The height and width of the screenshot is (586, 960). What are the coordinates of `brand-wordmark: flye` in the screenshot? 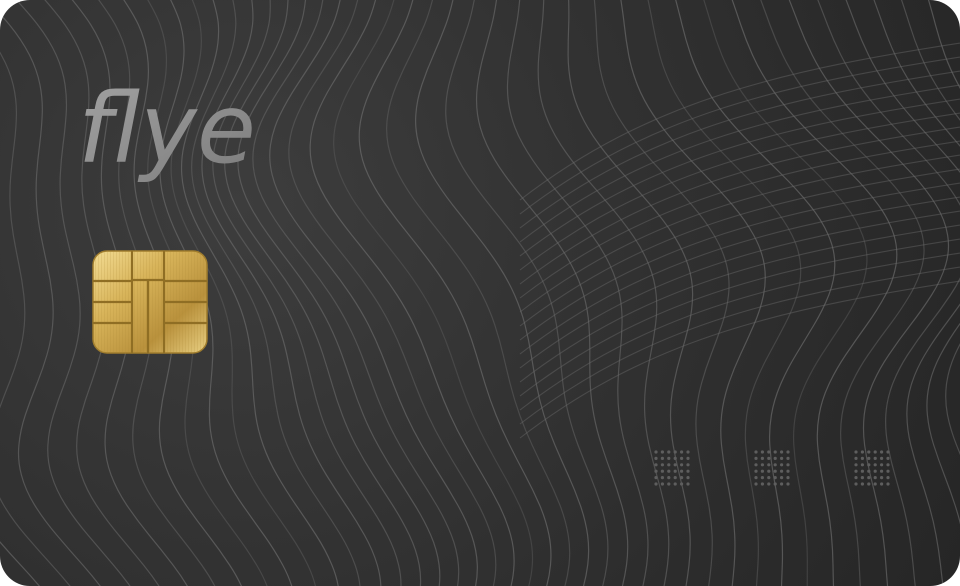 It's located at (167, 129).